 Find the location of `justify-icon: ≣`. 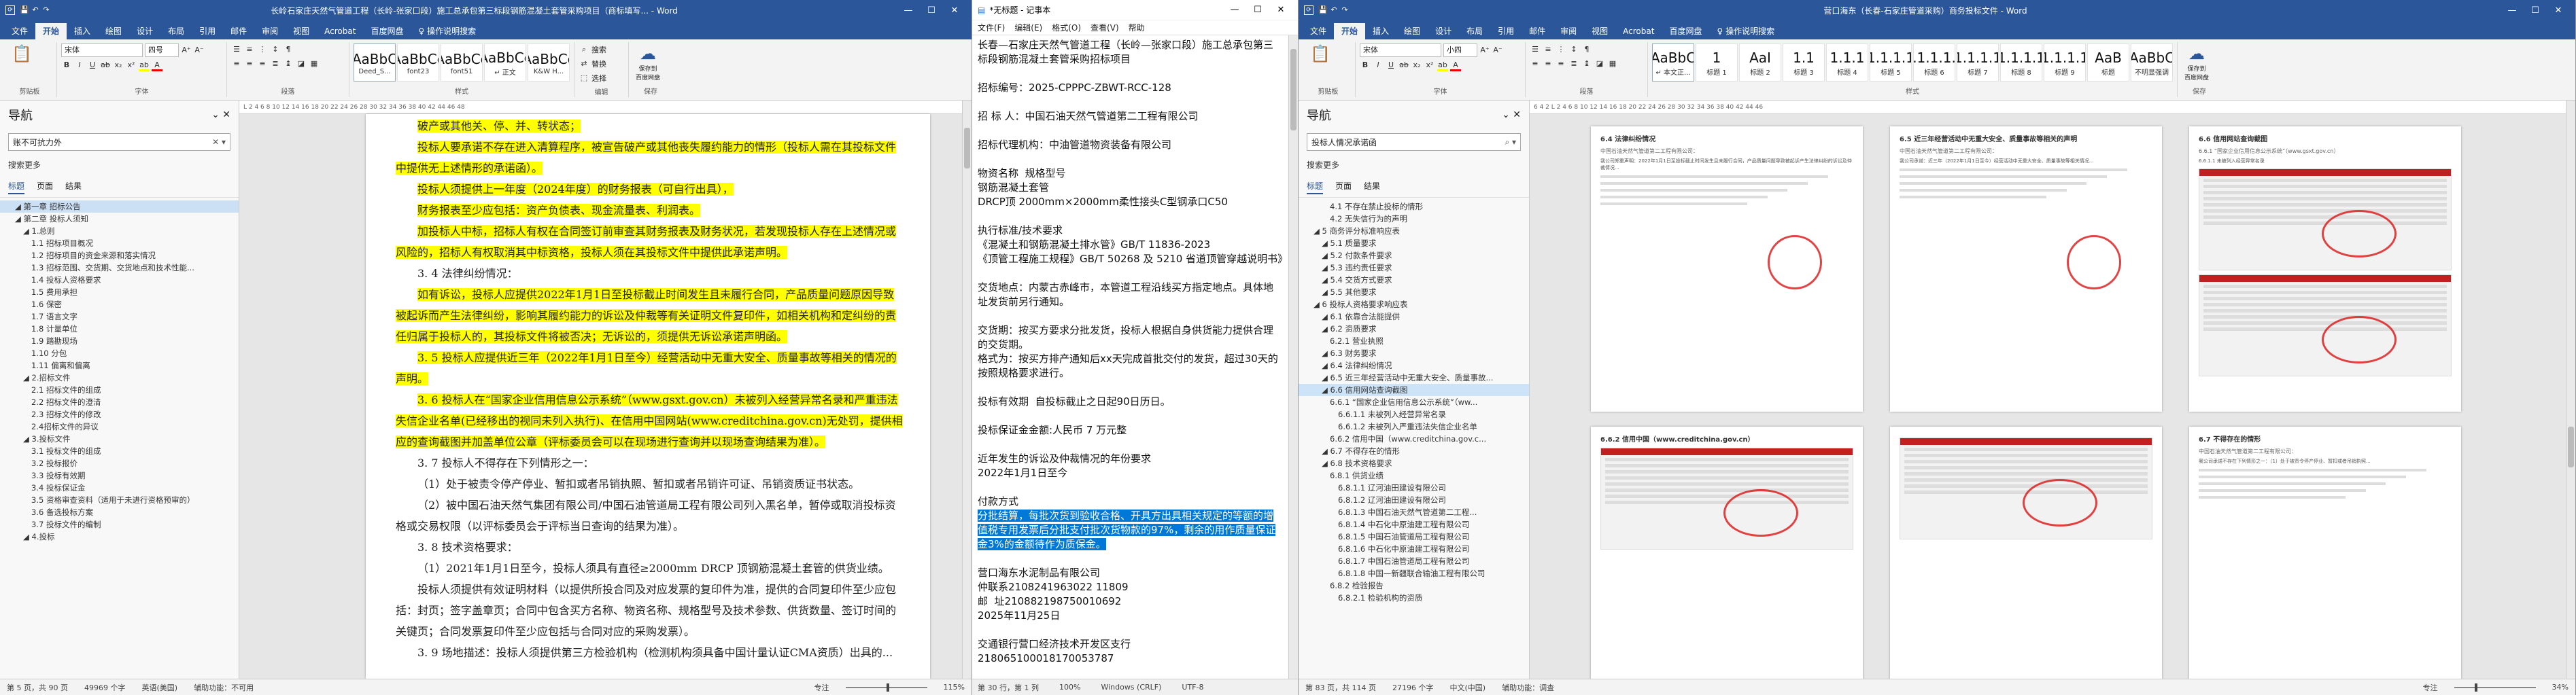

justify-icon: ≣ is located at coordinates (275, 64).